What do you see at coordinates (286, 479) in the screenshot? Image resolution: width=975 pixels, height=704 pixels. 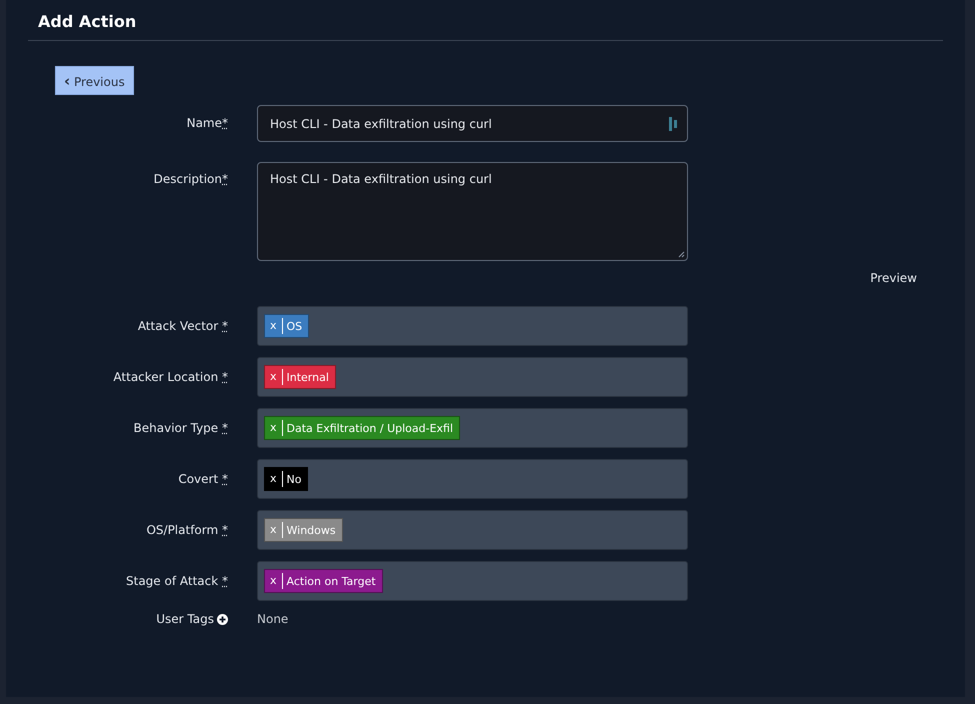 I see `tag: x No` at bounding box center [286, 479].